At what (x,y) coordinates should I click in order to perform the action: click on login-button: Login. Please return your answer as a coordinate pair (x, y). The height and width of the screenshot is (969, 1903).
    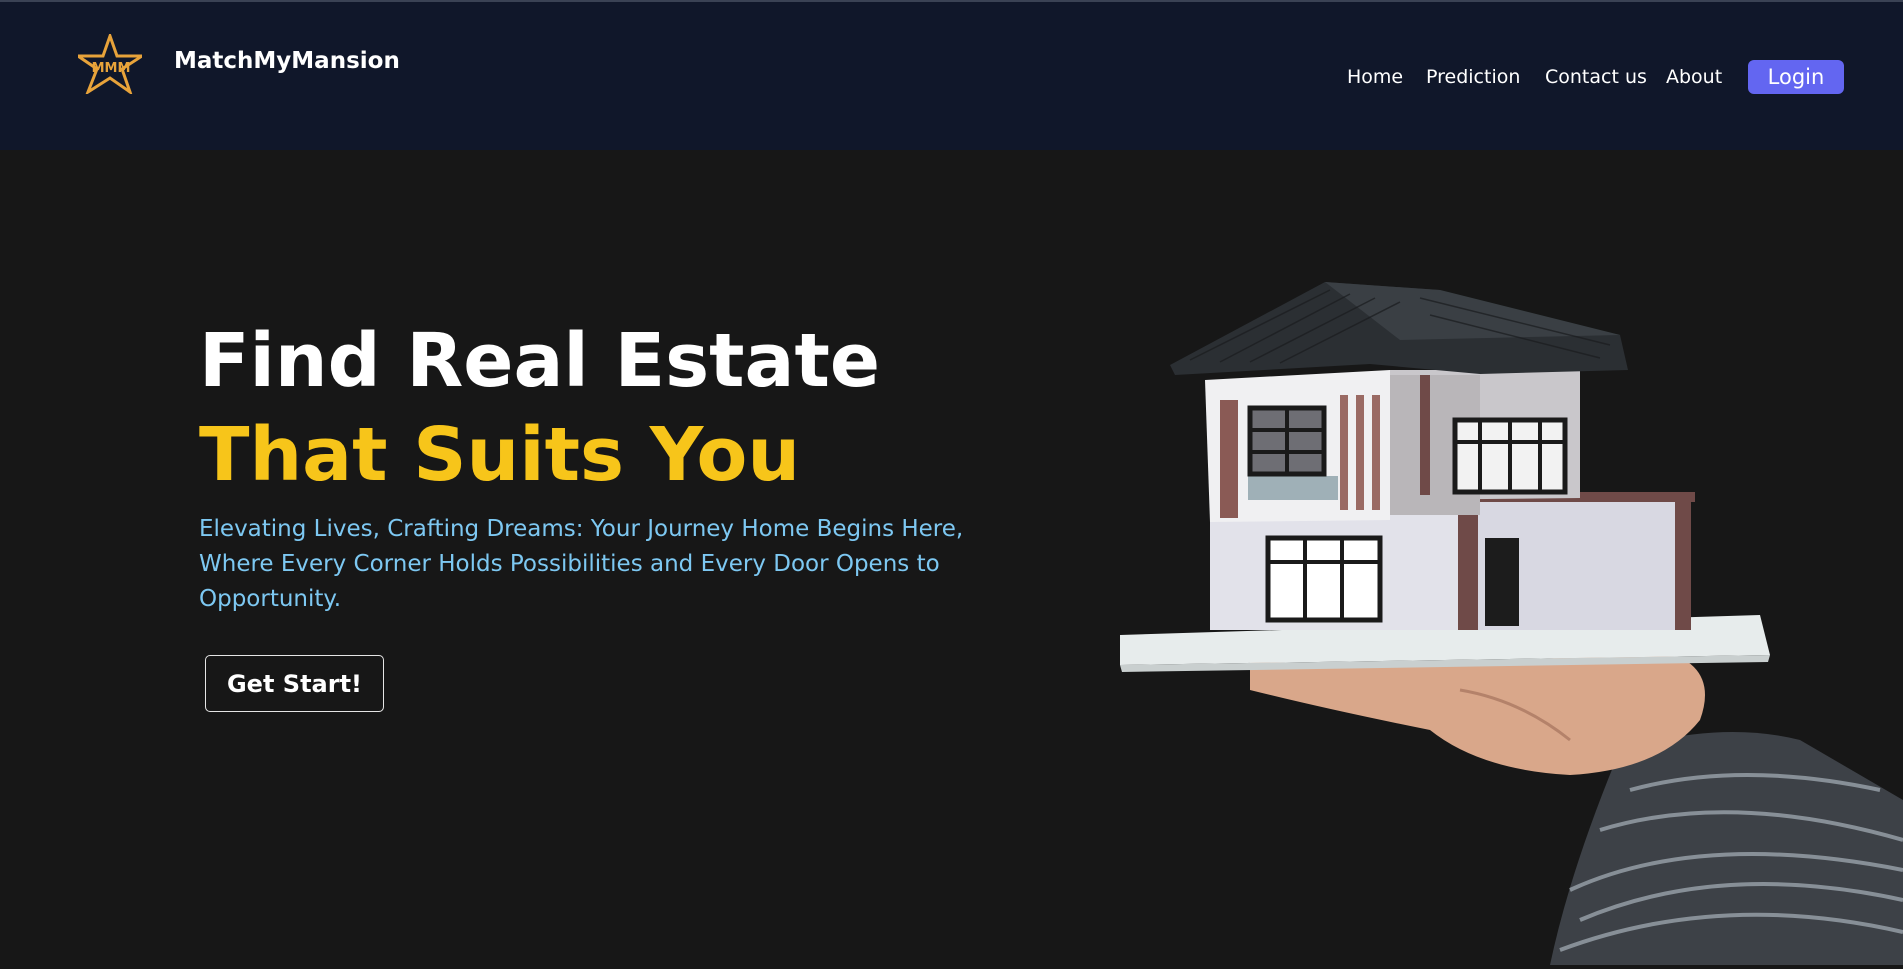
    Looking at the image, I should click on (1796, 77).